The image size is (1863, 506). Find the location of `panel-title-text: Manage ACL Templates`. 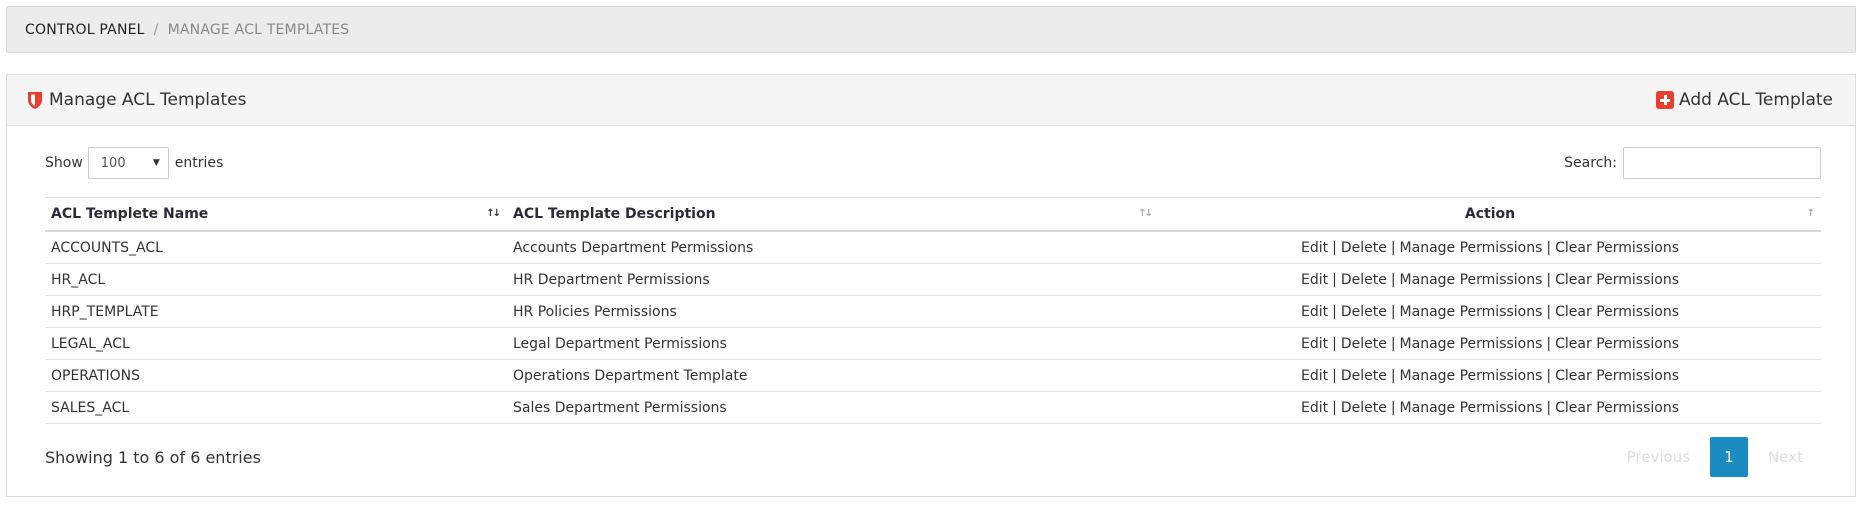

panel-title-text: Manage ACL Templates is located at coordinates (148, 100).